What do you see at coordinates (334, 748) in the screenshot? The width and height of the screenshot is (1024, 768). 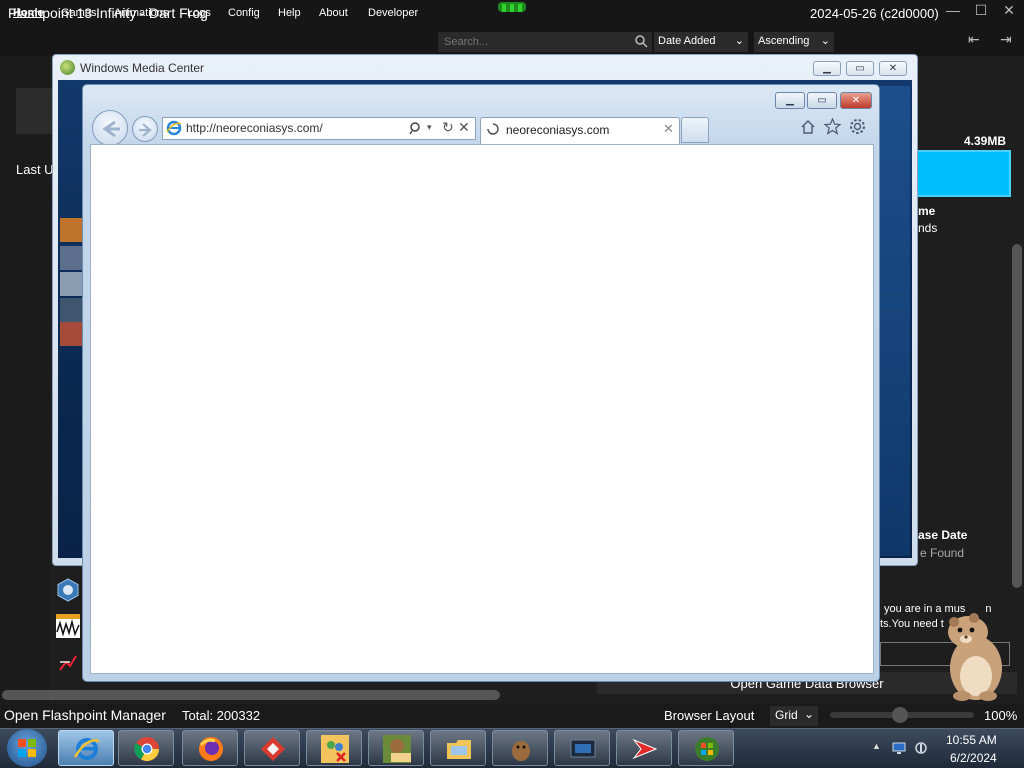 I see `taskbar-windows-live-messenger` at bounding box center [334, 748].